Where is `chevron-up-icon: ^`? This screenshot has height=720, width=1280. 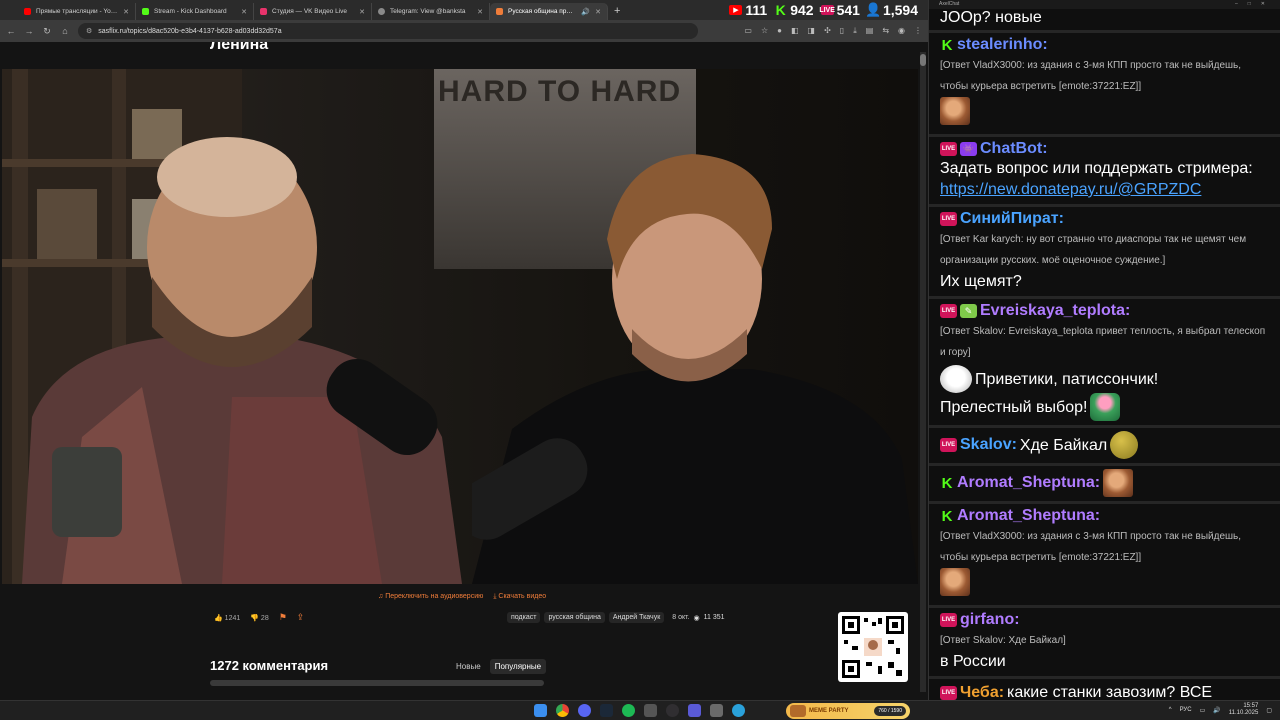
chevron-up-icon: ^ is located at coordinates (1170, 710).